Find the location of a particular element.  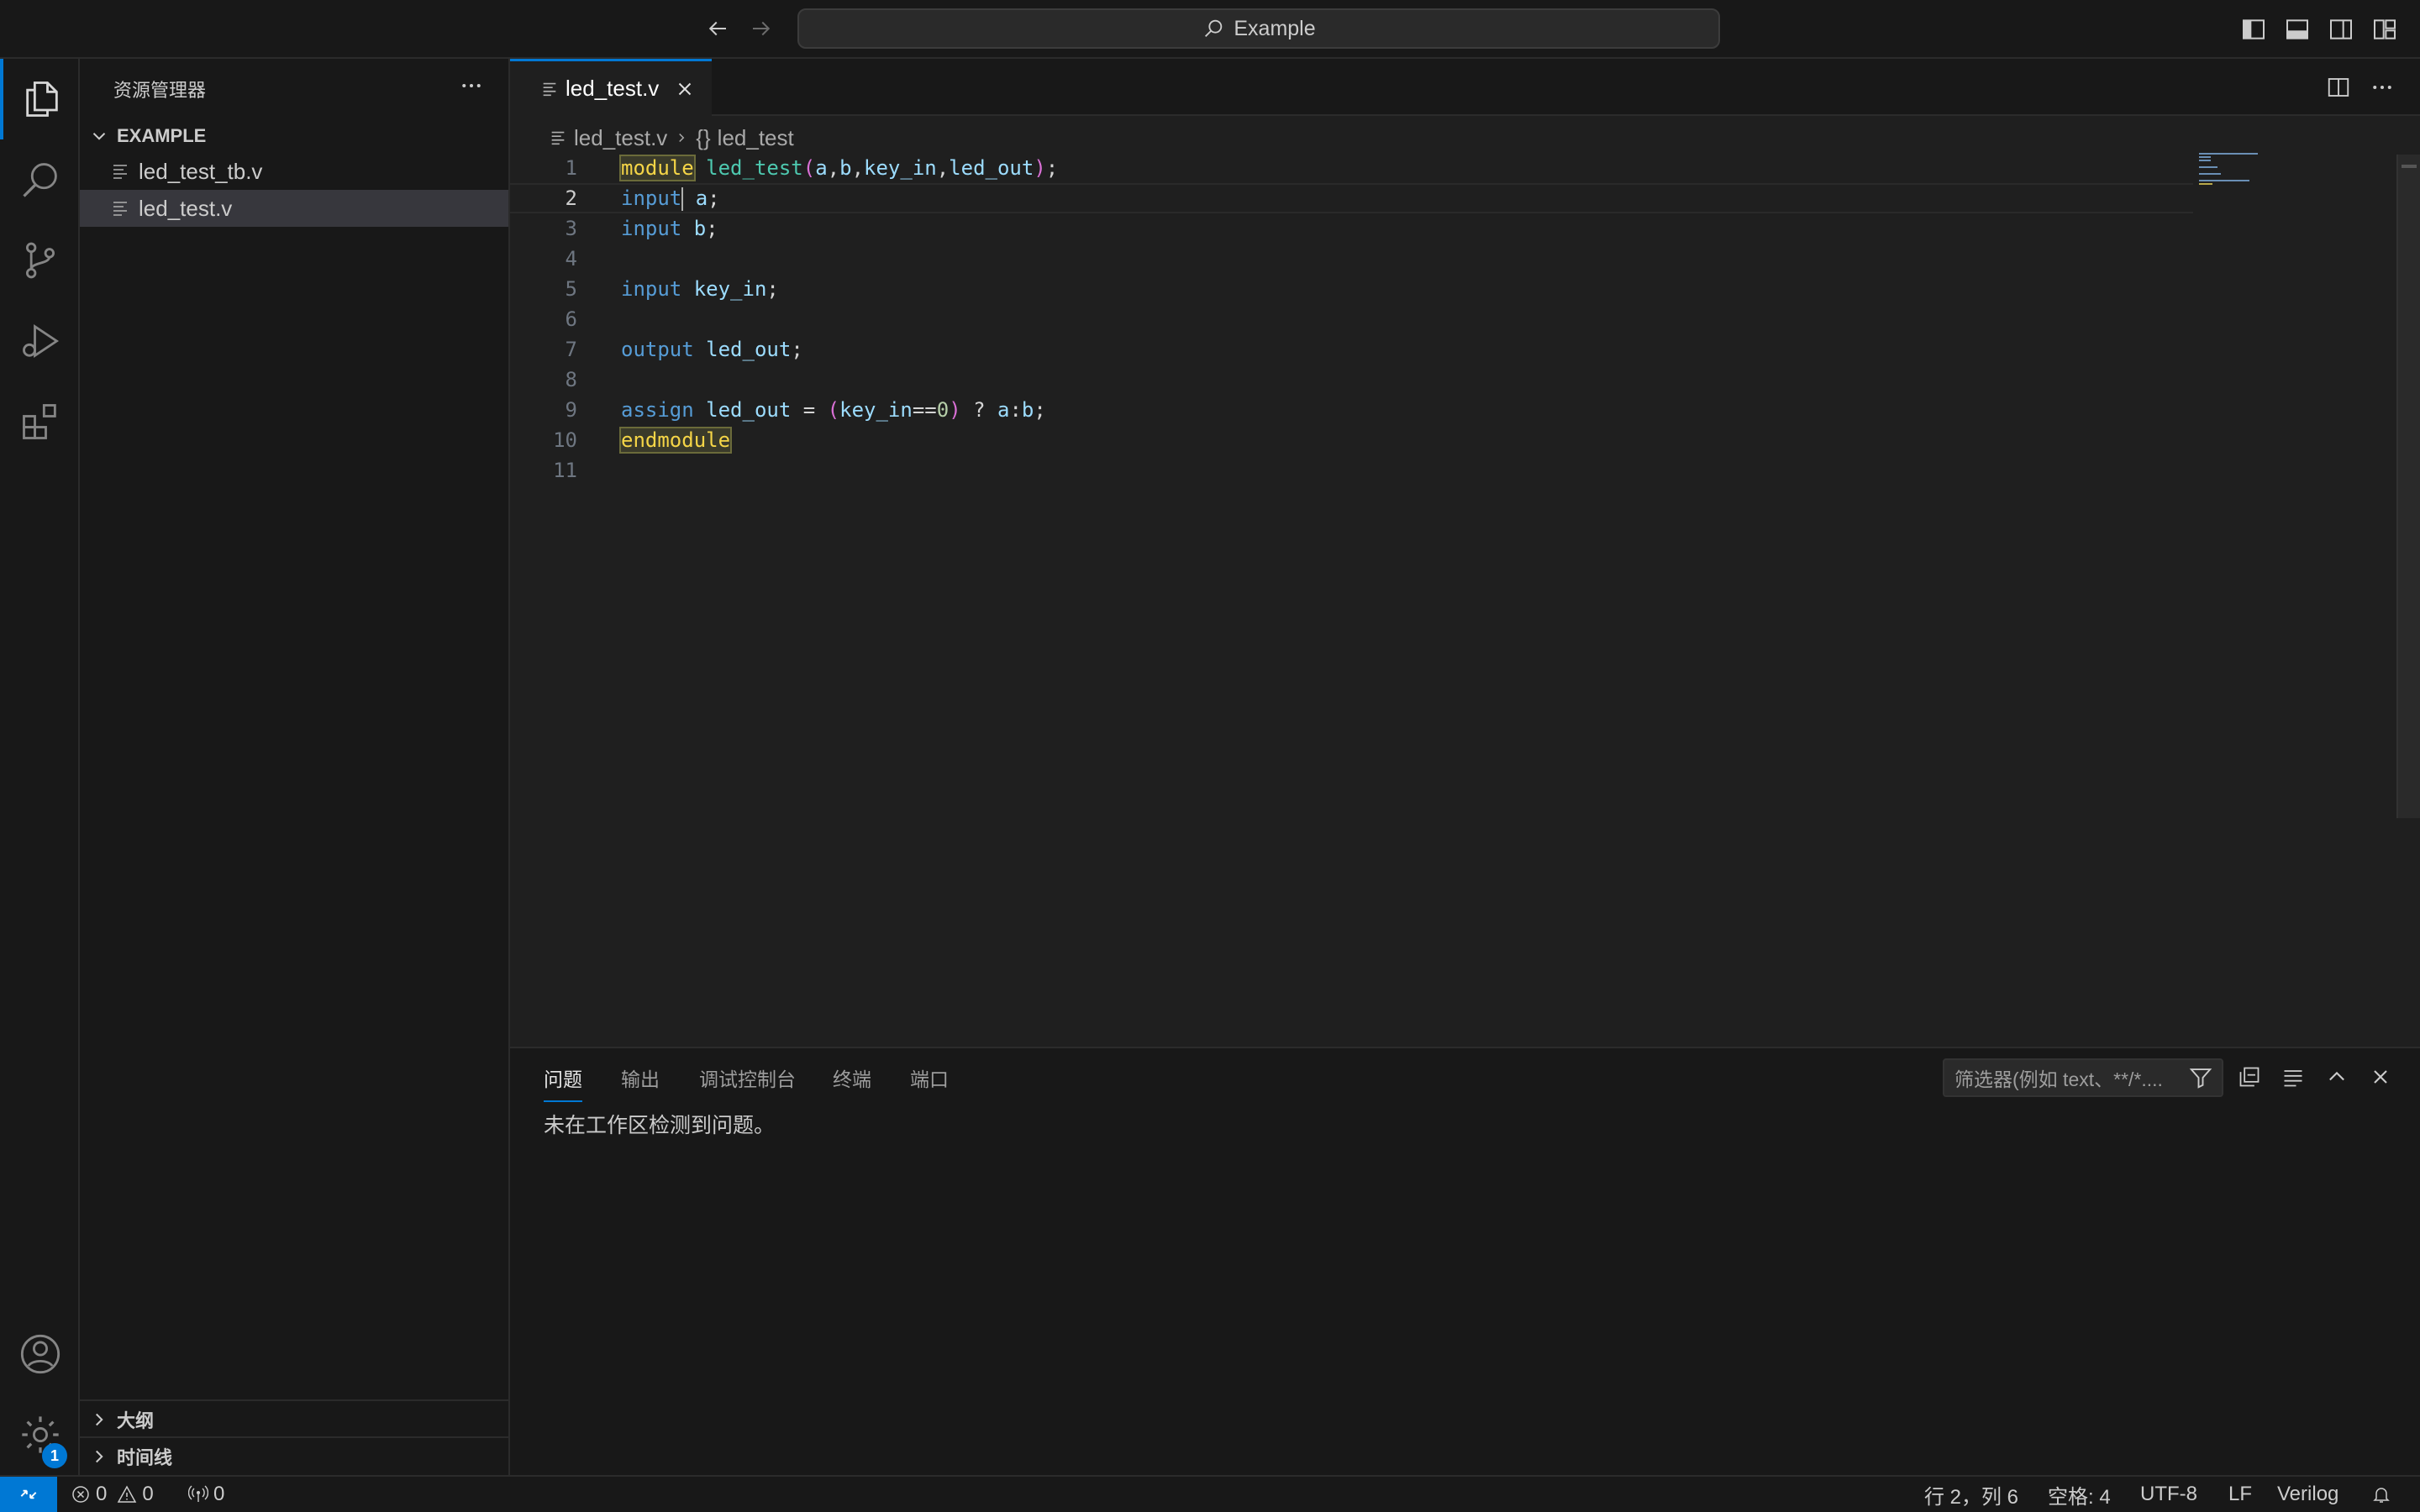

explorer-more-actions-button is located at coordinates (471, 85).